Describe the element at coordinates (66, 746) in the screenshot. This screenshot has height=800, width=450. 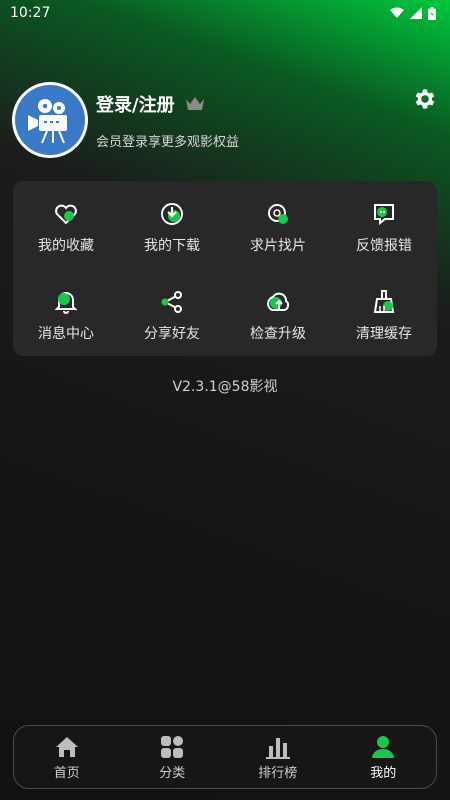
I see `home-icon` at that location.